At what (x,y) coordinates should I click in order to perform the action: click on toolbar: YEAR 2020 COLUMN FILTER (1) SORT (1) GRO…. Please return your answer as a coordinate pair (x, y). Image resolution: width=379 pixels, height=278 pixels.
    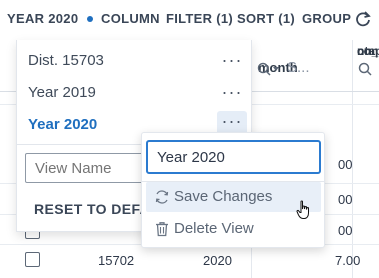
    Looking at the image, I should click on (189, 20).